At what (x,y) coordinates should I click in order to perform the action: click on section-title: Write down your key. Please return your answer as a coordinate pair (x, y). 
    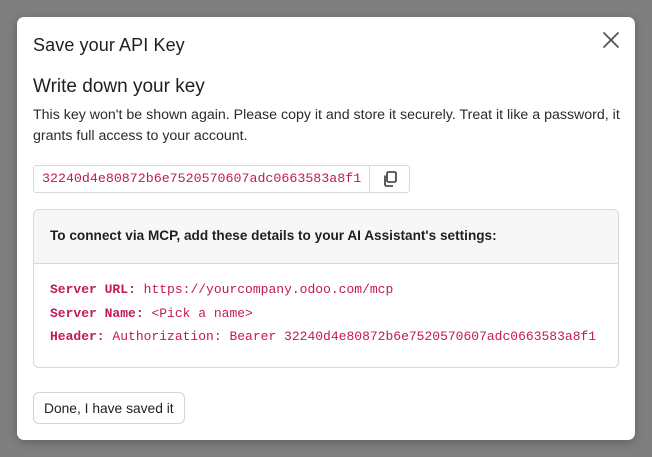
    Looking at the image, I should click on (119, 86).